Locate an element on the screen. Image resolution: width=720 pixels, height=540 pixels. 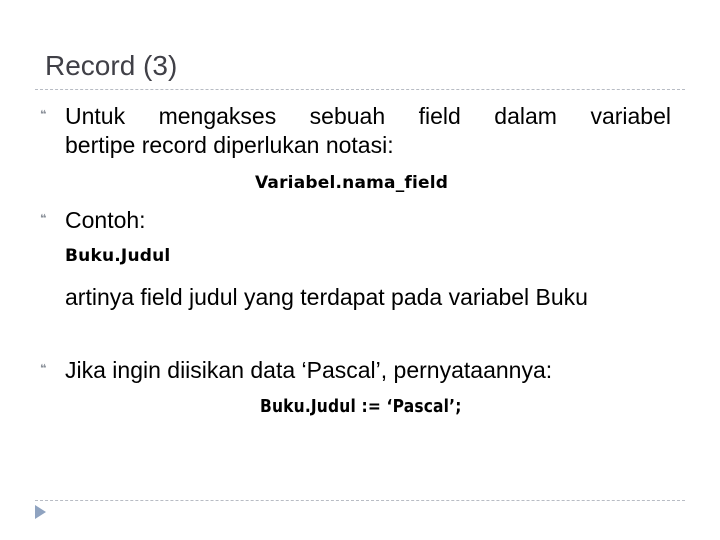
slide-title: Record (3) is located at coordinates (111, 65).